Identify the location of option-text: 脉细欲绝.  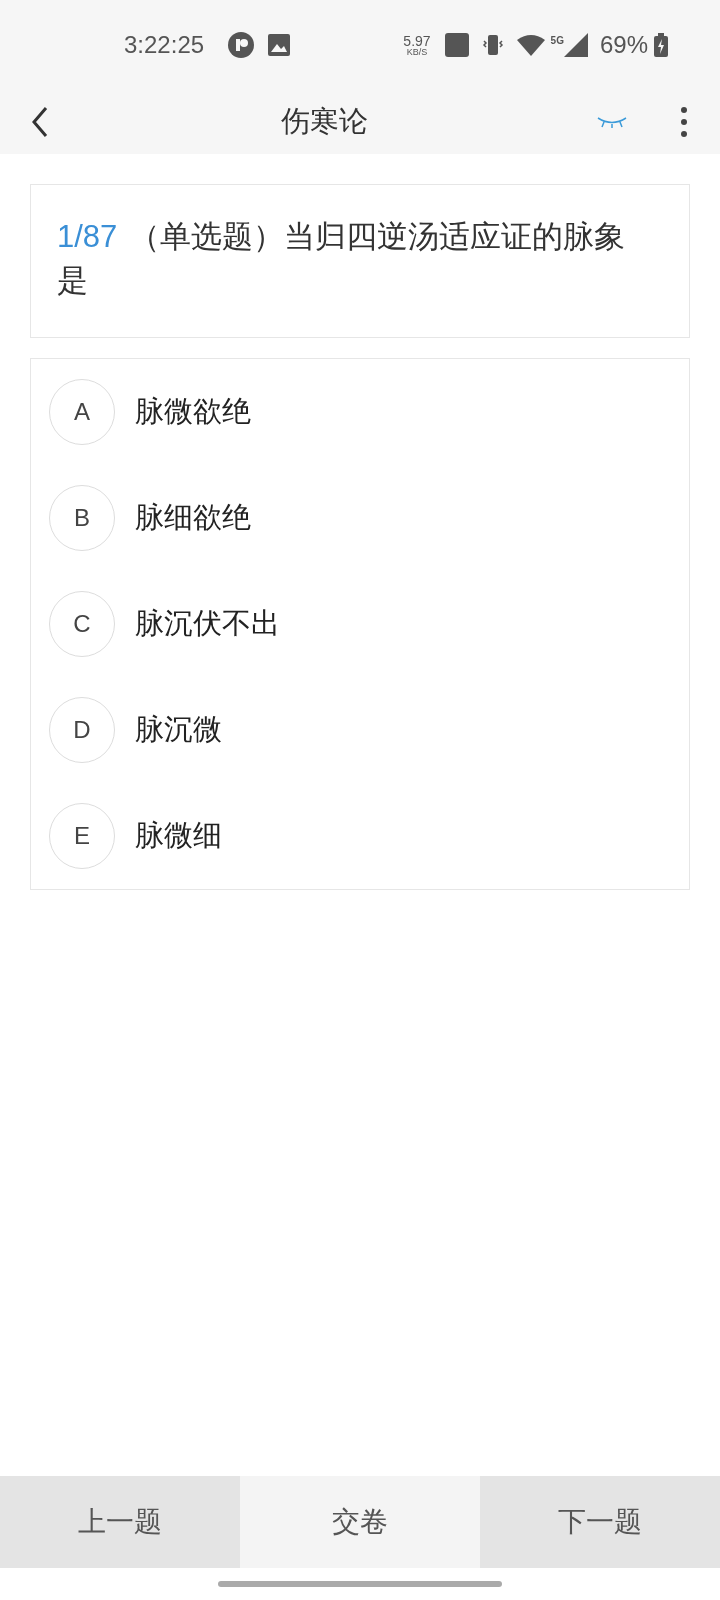
(193, 518).